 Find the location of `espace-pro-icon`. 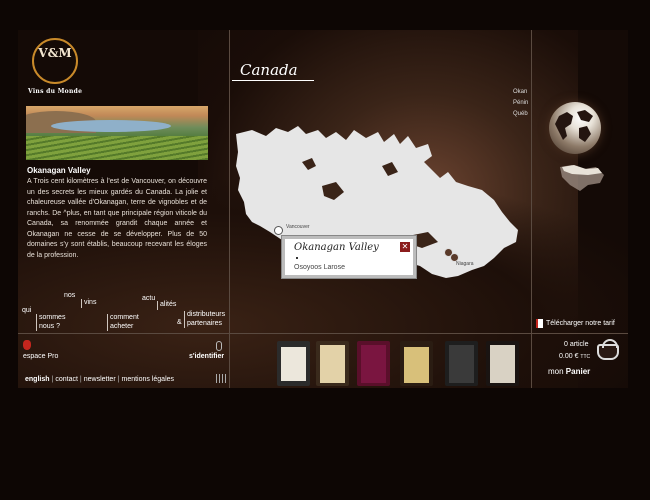

espace-pro-icon is located at coordinates (27, 345).